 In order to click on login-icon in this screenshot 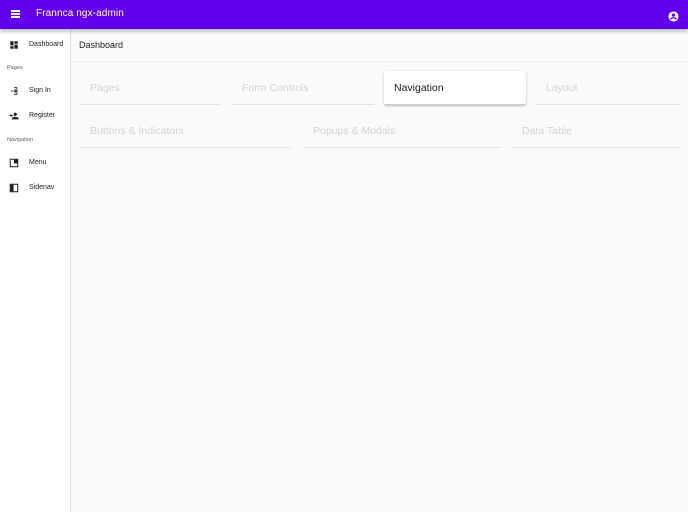, I will do `click(14, 91)`.